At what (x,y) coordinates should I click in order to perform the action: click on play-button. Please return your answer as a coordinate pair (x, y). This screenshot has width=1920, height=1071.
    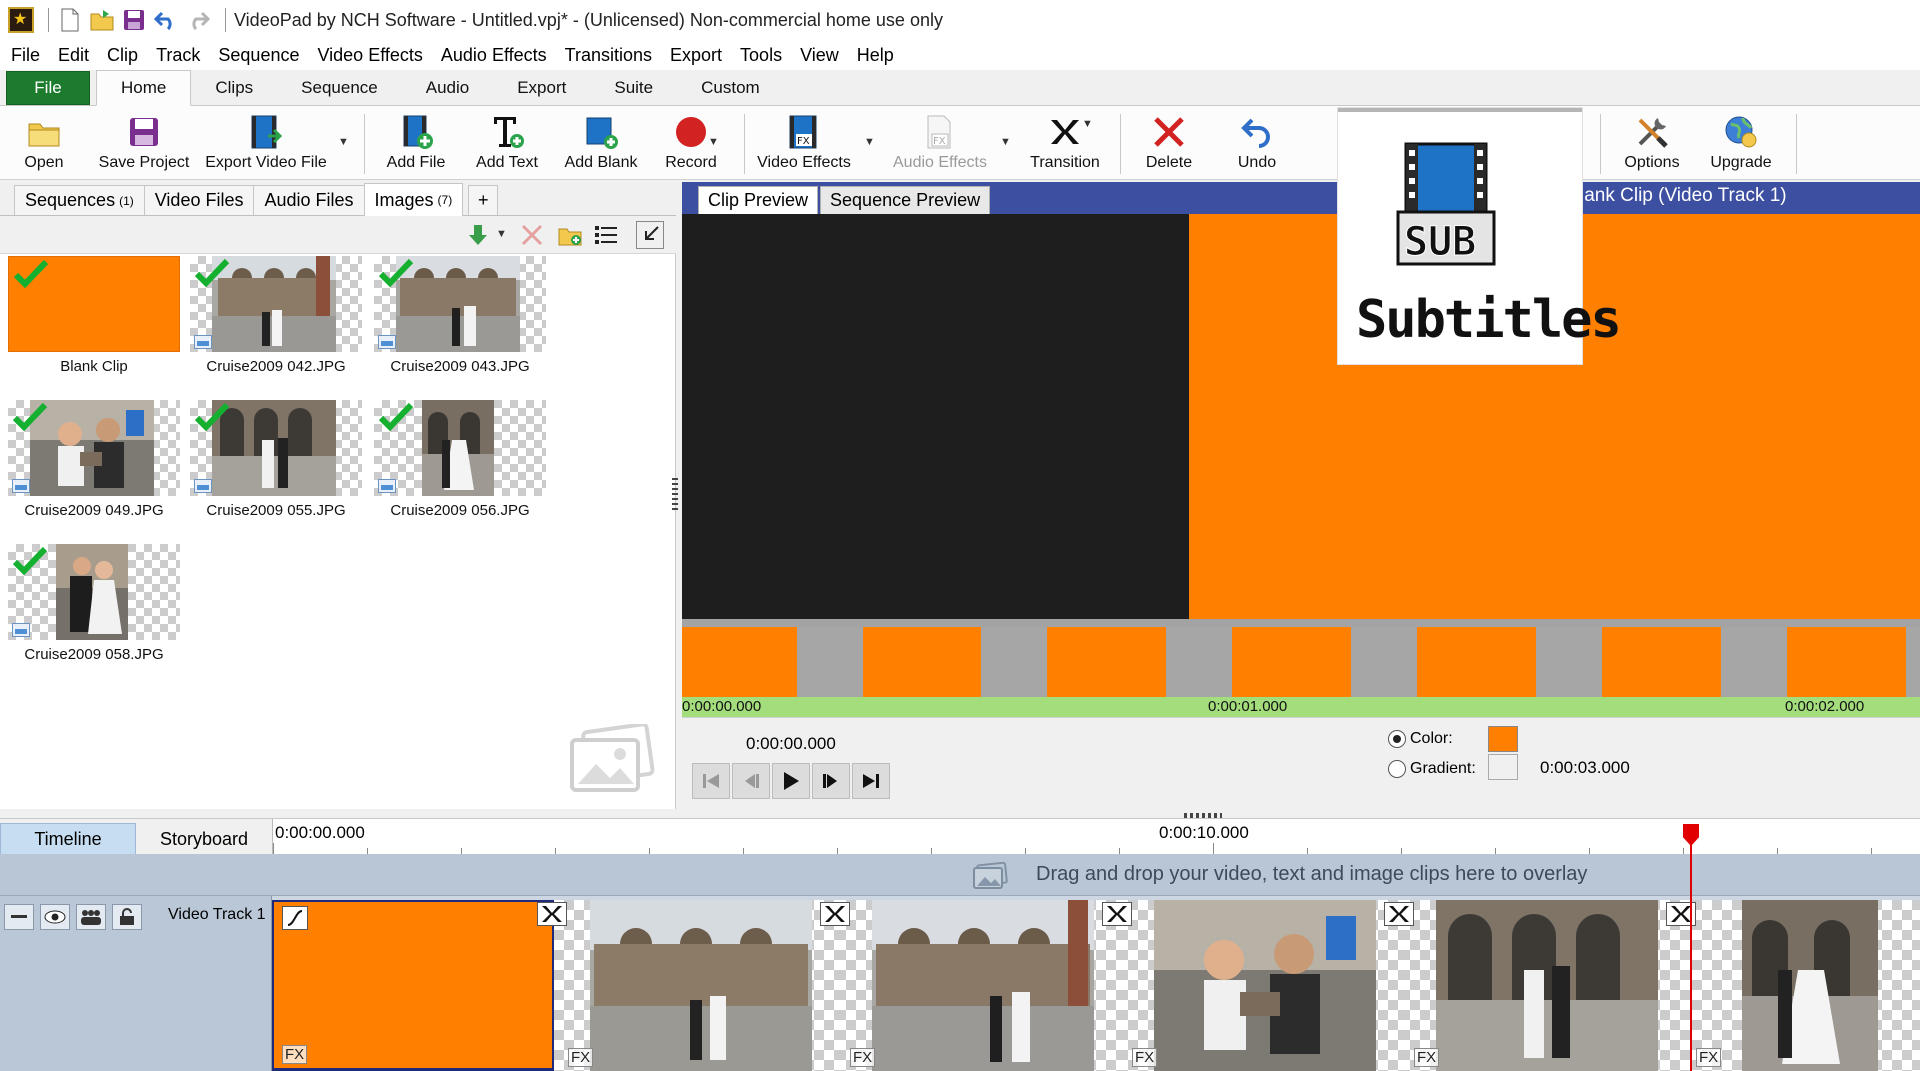
    Looking at the image, I should click on (791, 781).